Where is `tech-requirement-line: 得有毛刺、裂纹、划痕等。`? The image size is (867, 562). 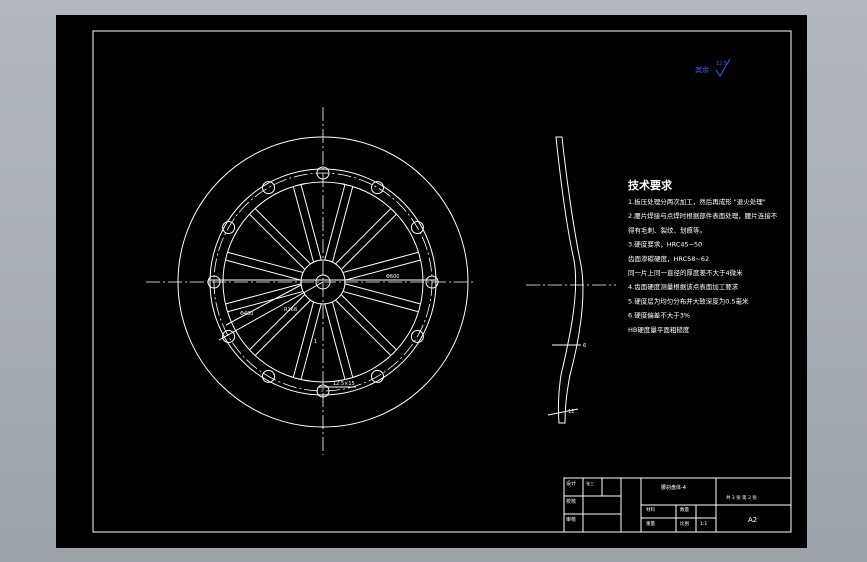
tech-requirement-line: 得有毛刺、裂纹、划痕等。 is located at coordinates (667, 229).